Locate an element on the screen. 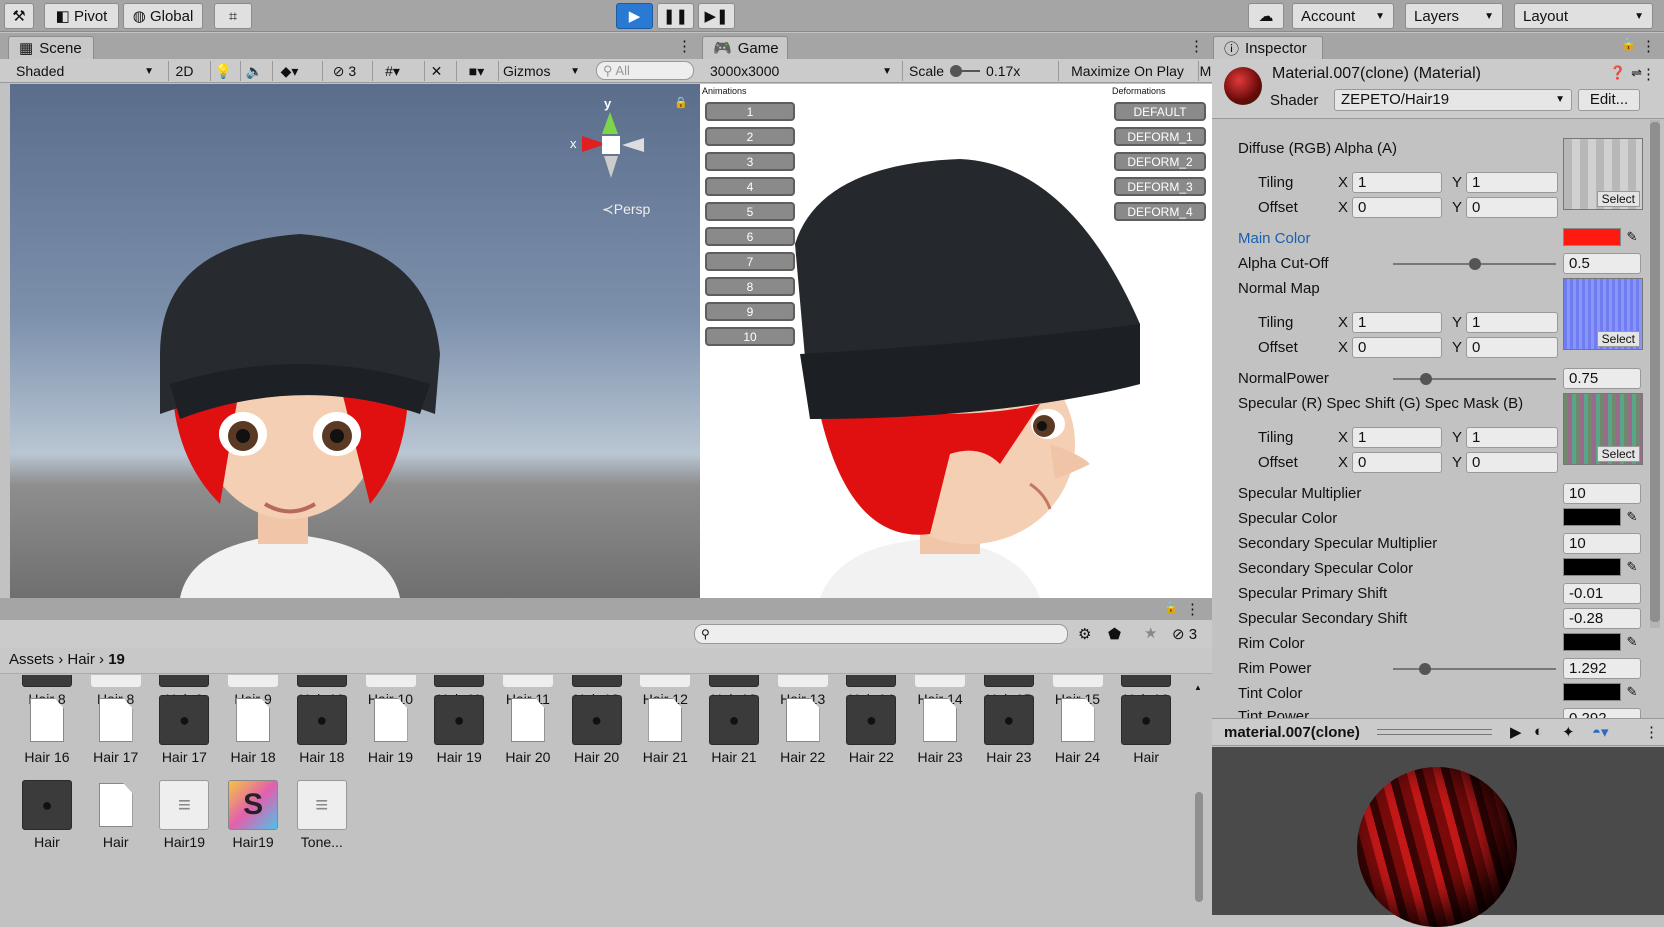 This screenshot has height=927, width=1664. global-button: ◍ Global is located at coordinates (163, 16).